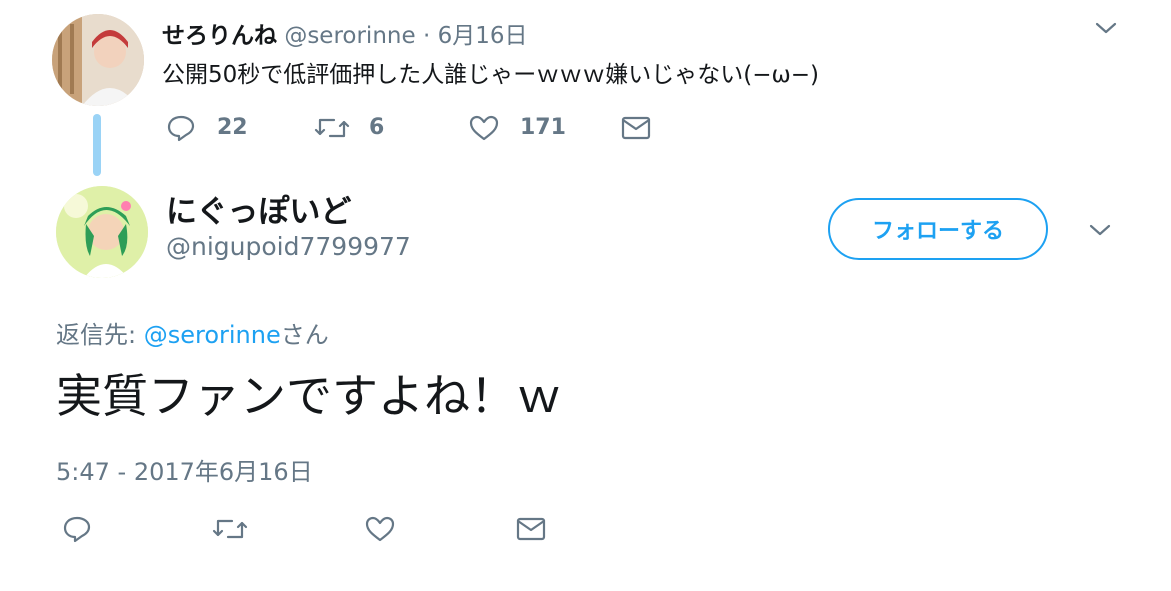  Describe the element at coordinates (219, 36) in the screenshot. I see `parent-display-name: せろりんね` at that location.